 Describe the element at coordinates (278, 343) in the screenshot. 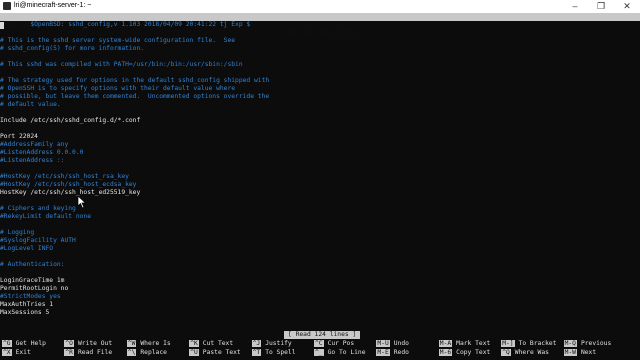

I see `shortcut-label: Justify` at that location.